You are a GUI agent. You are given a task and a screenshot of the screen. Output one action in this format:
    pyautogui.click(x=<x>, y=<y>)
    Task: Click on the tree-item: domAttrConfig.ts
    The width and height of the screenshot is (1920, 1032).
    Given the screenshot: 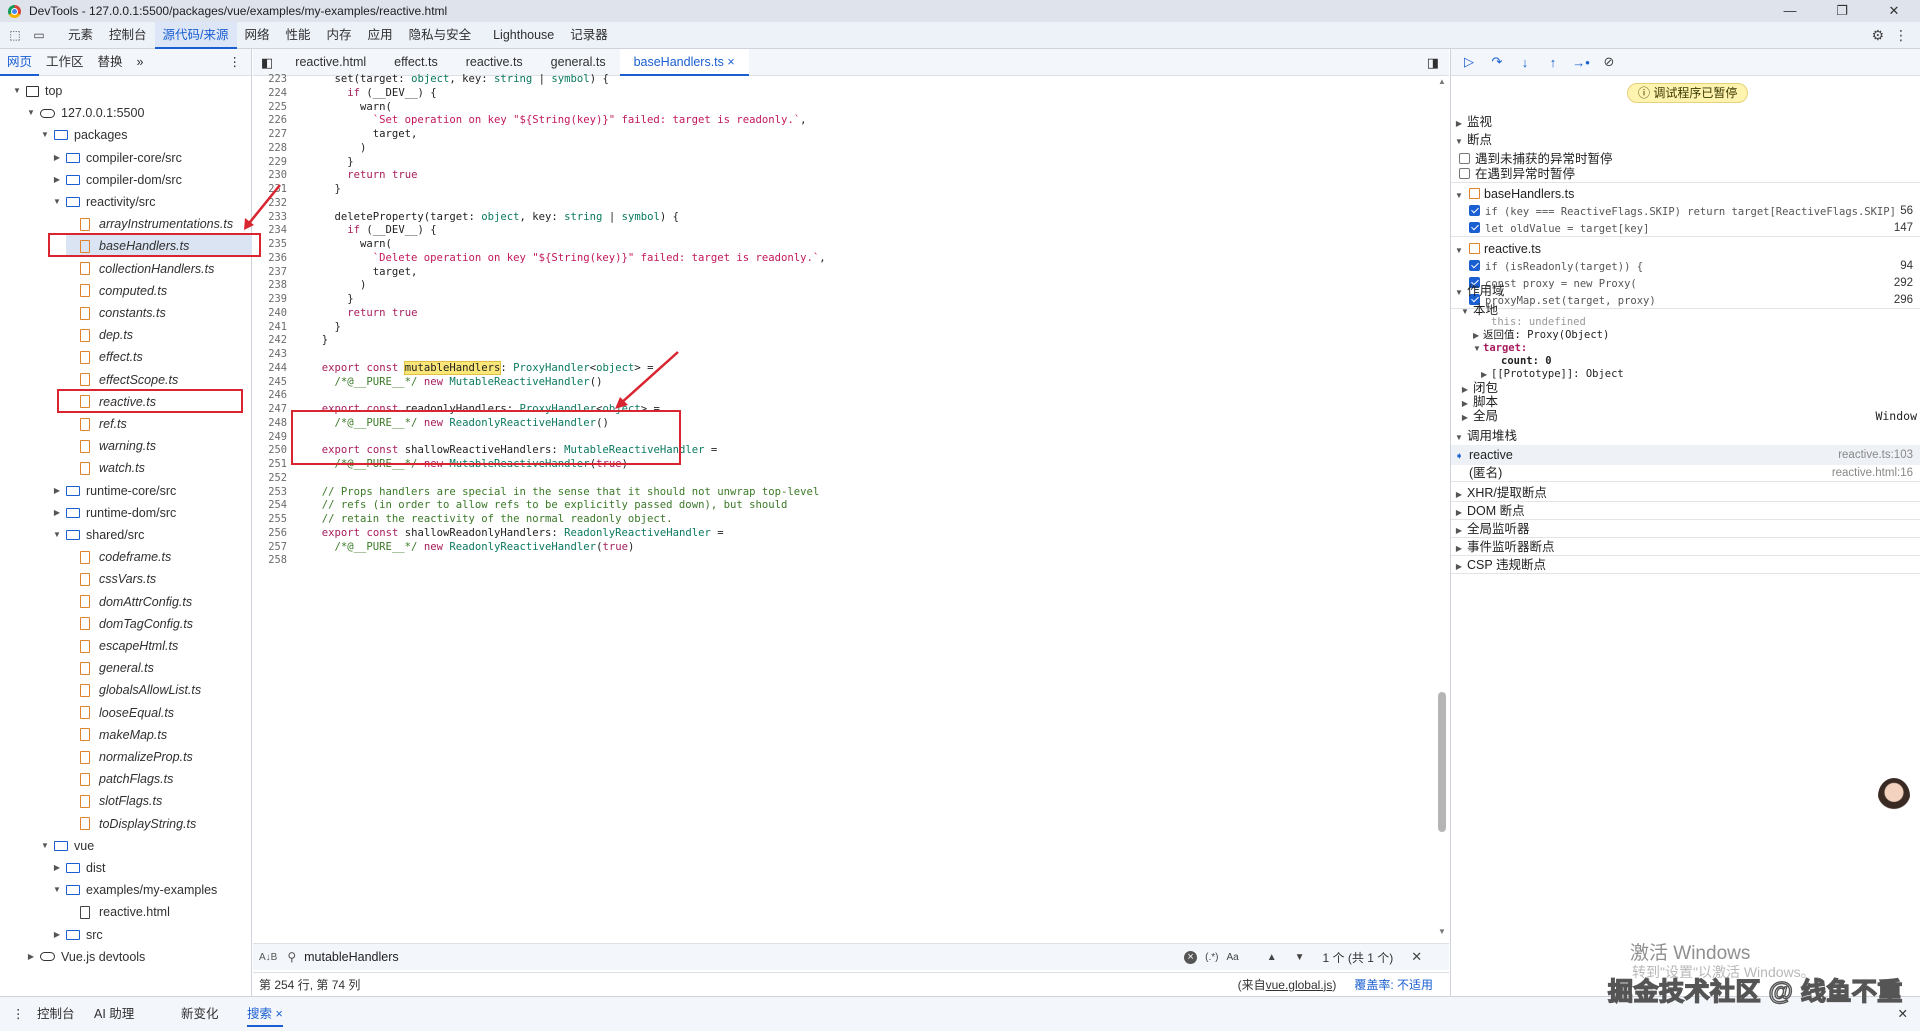 What is the action you would take?
    pyautogui.click(x=129, y=602)
    